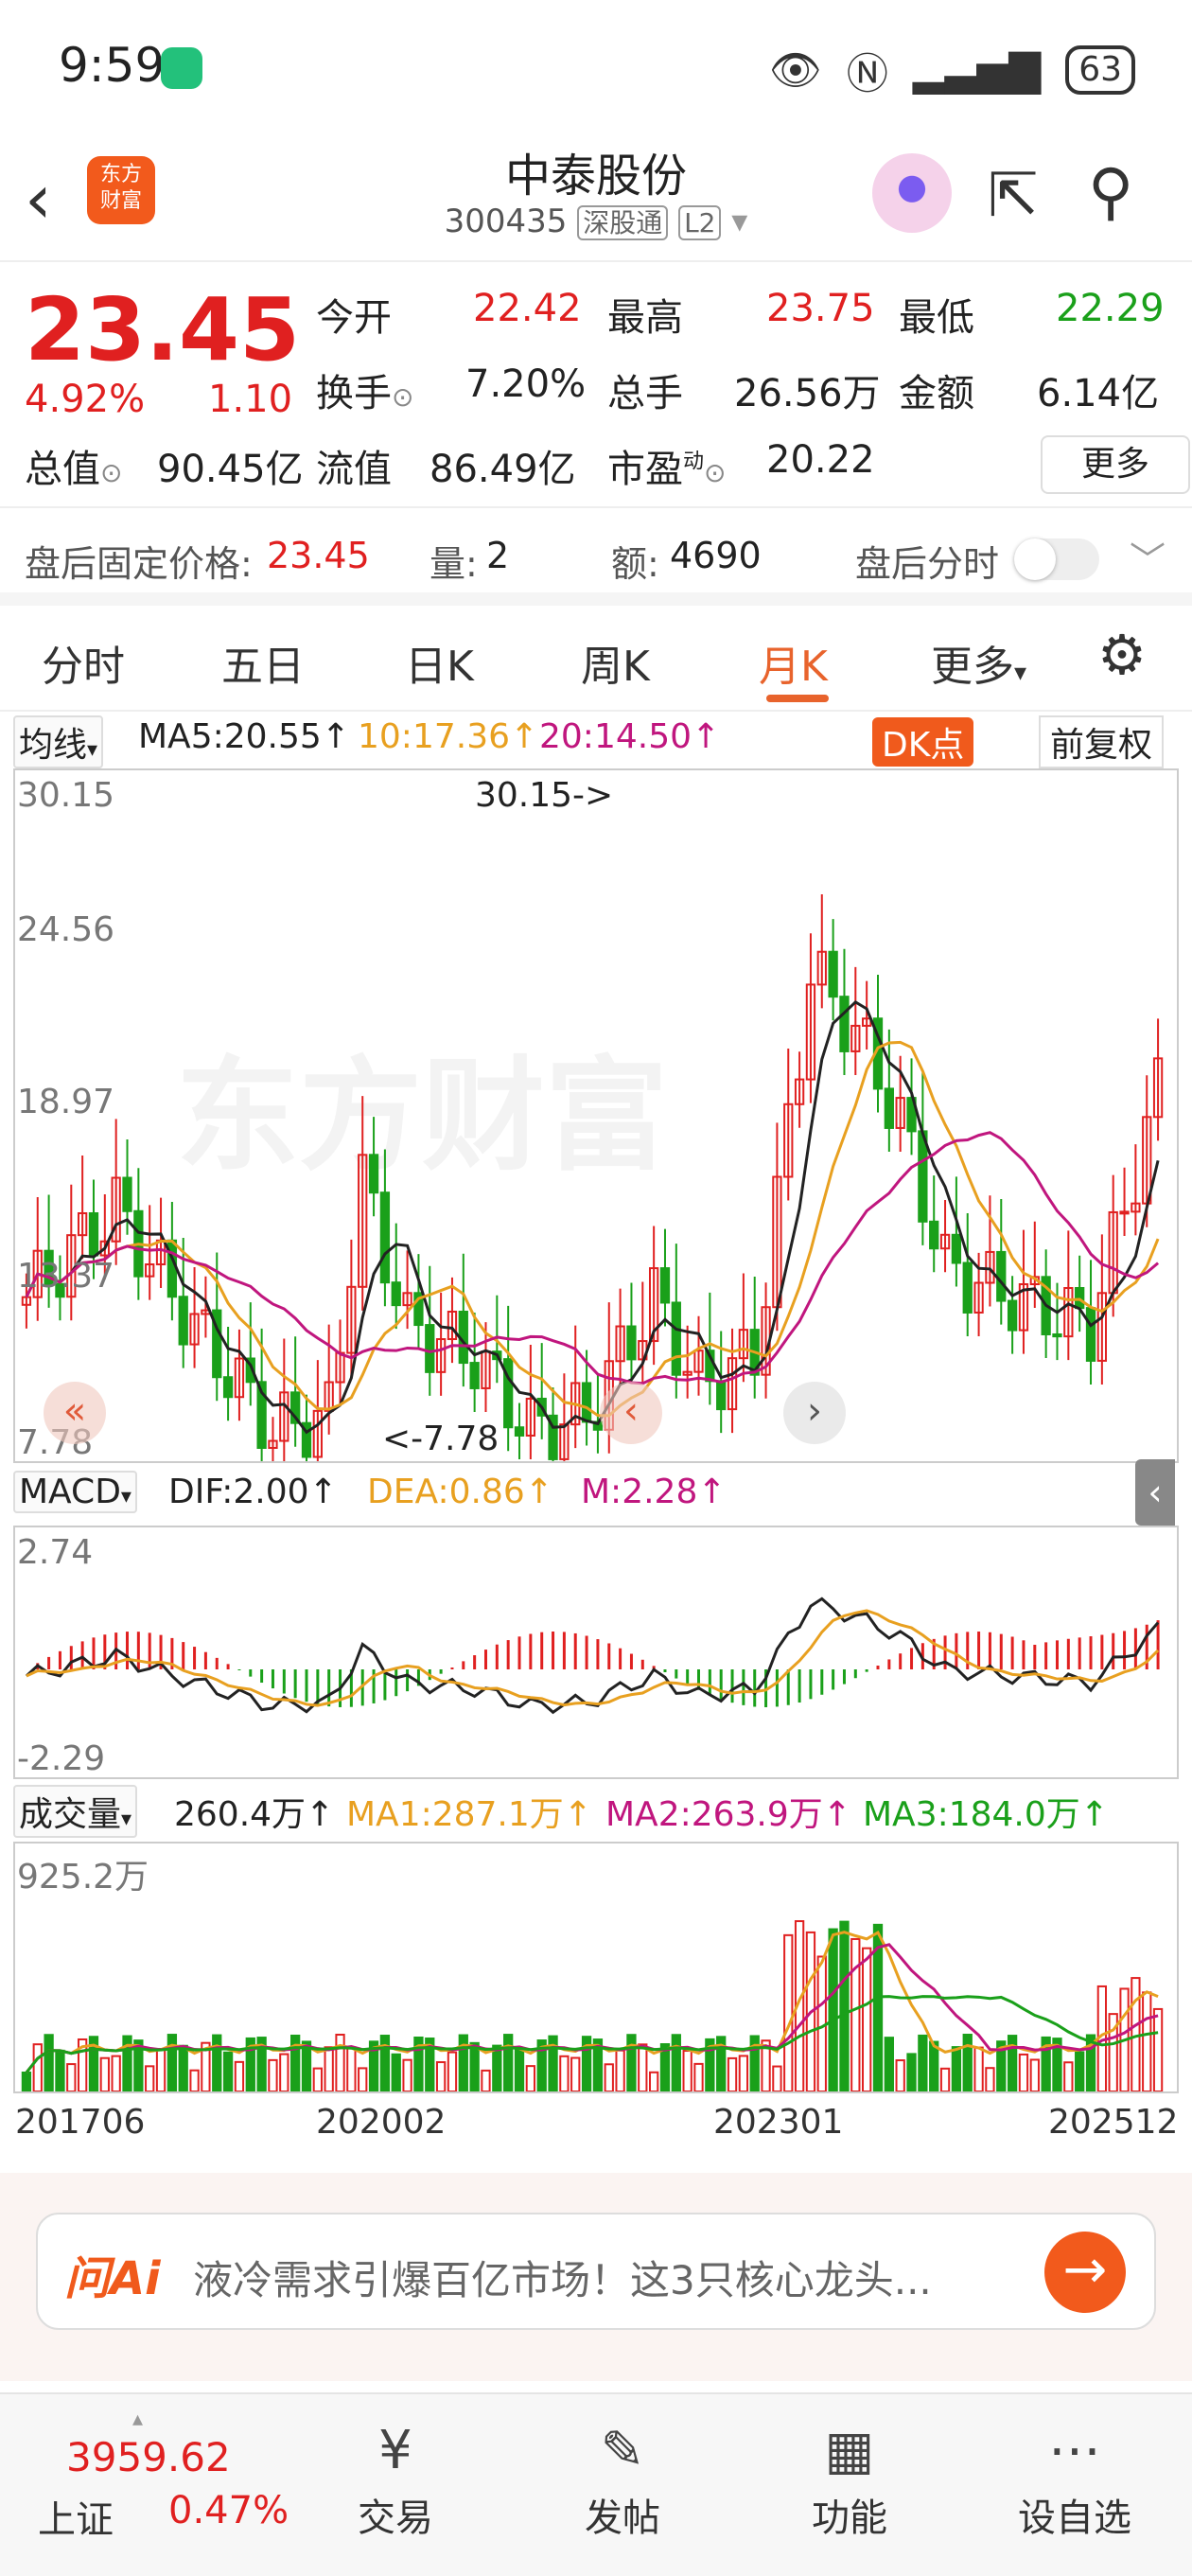  Describe the element at coordinates (912, 193) in the screenshot. I see `ai-assistant-avatar` at that location.